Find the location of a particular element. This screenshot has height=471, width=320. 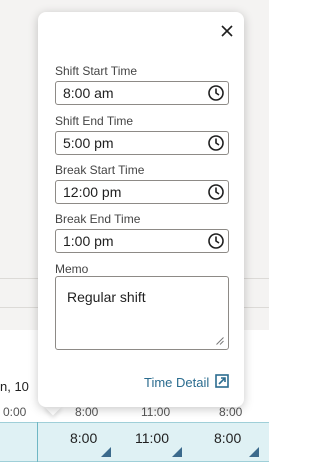

shift-start-value: 8:00 am is located at coordinates (88, 93).